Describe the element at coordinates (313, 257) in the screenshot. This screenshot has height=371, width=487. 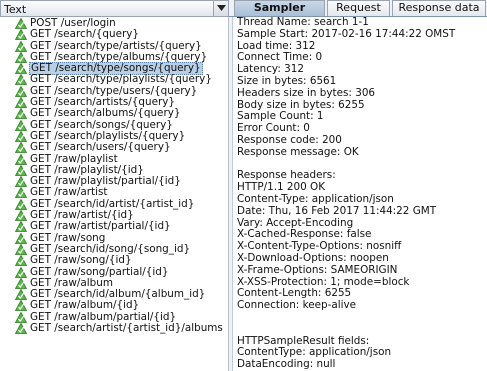
I see `result-text-line: X-Download-Options: noopen` at that location.